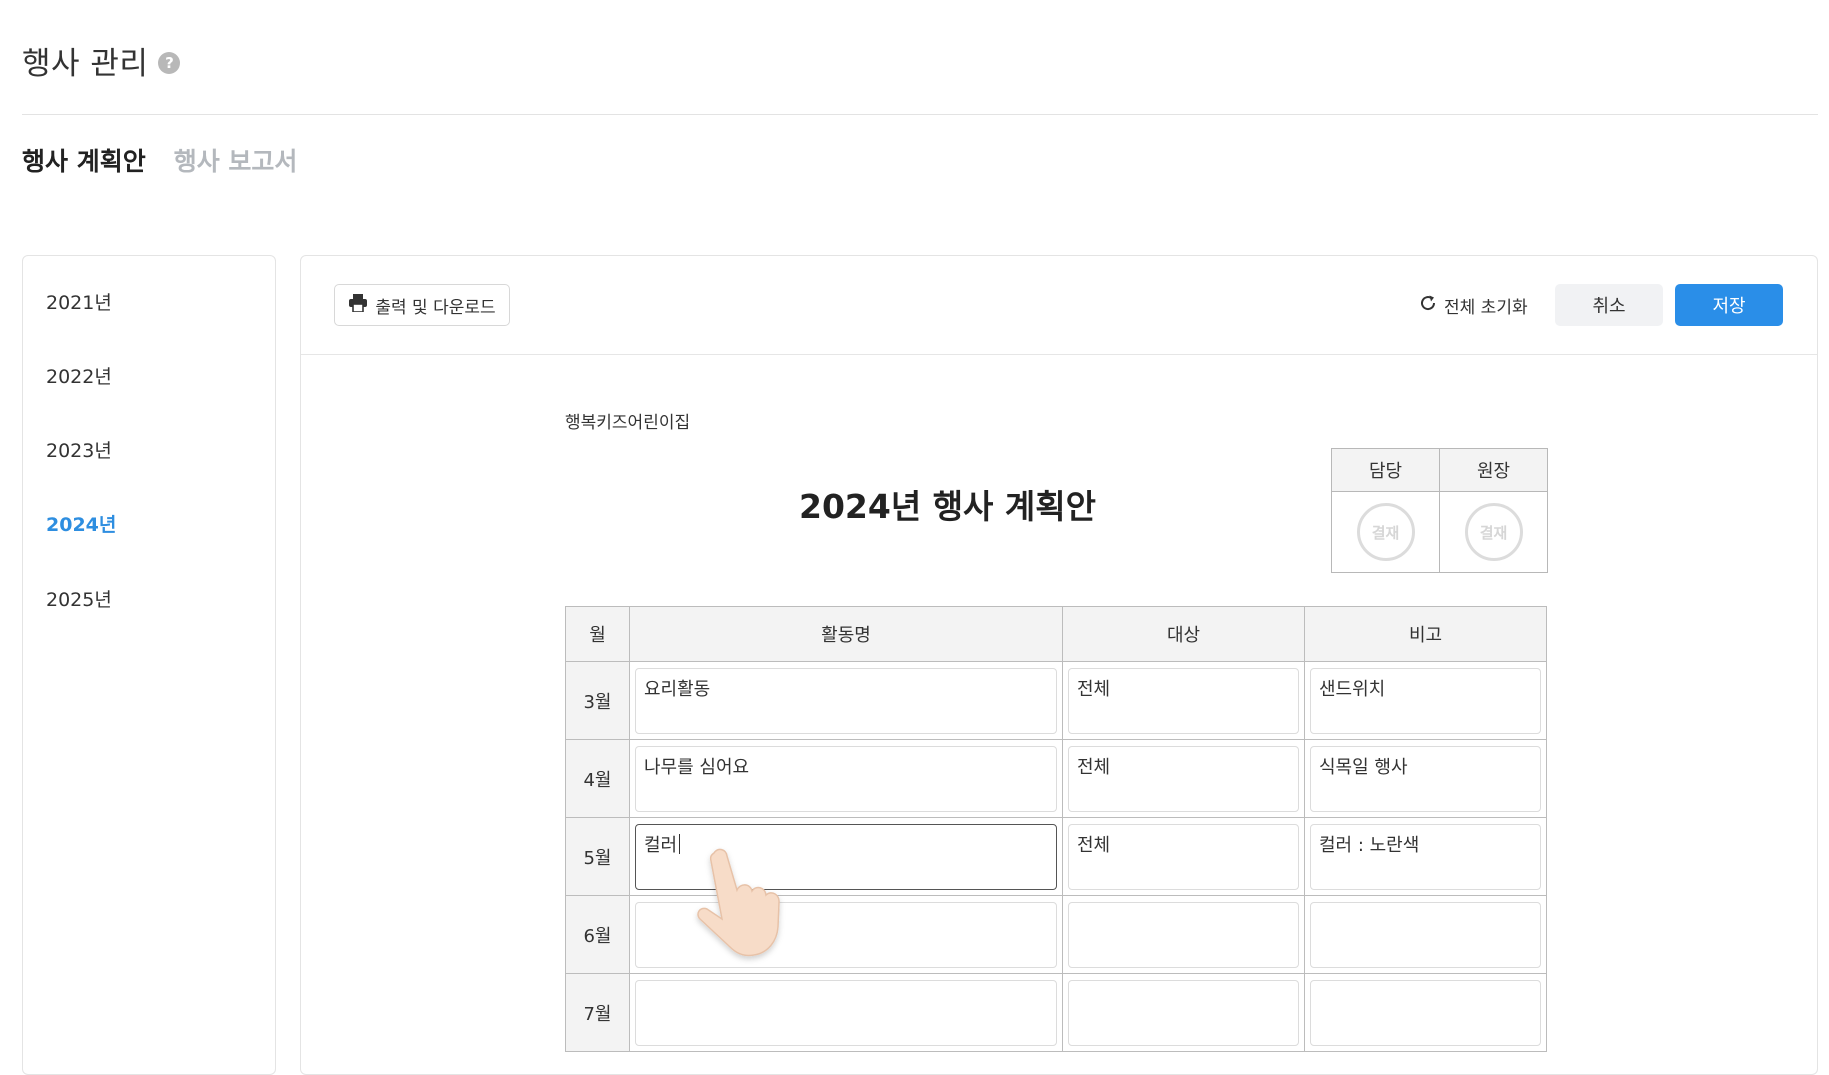 The height and width of the screenshot is (1075, 1829). What do you see at coordinates (1493, 470) in the screenshot?
I see `approval-header-director: 원장` at bounding box center [1493, 470].